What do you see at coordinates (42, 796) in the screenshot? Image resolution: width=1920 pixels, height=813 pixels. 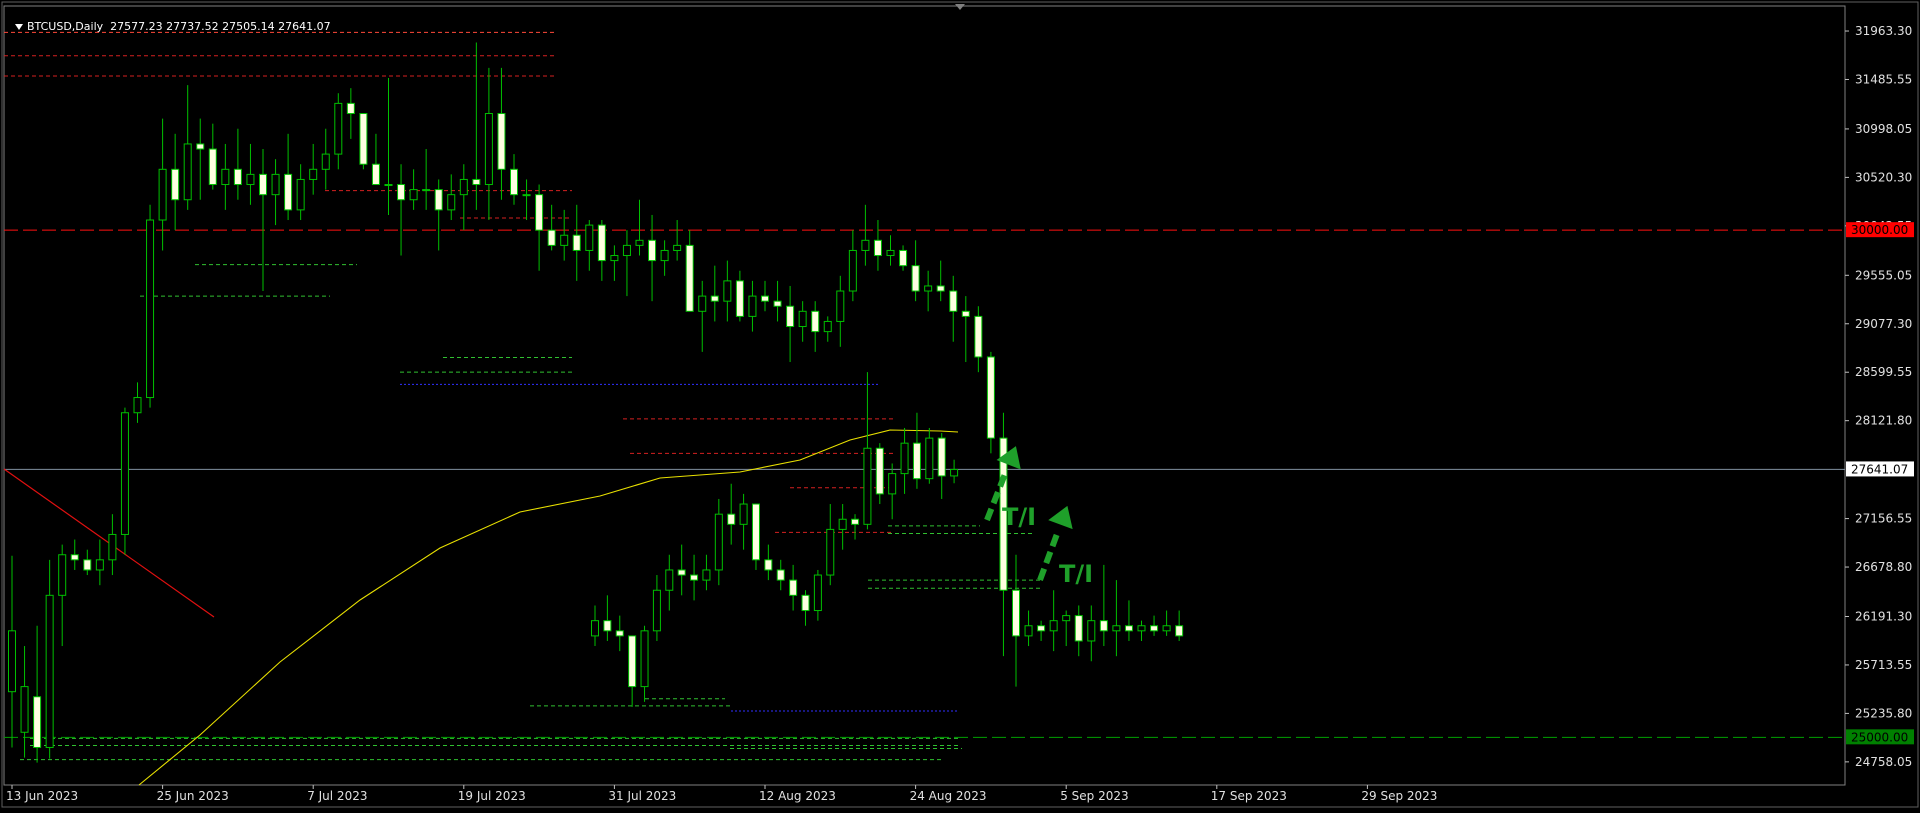 I see `x-tick-label: 13 Jun 2023` at bounding box center [42, 796].